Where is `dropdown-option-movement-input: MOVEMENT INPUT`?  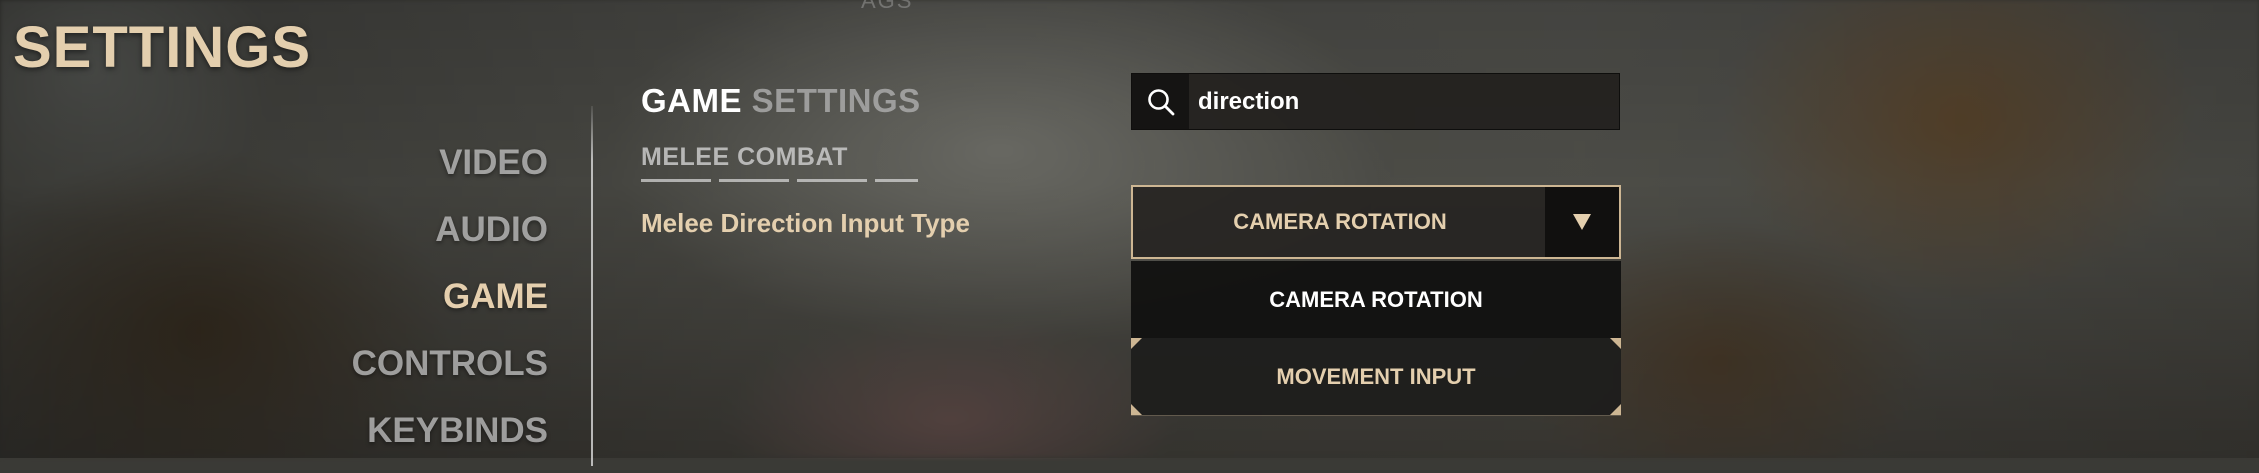
dropdown-option-movement-input: MOVEMENT INPUT is located at coordinates (1376, 377).